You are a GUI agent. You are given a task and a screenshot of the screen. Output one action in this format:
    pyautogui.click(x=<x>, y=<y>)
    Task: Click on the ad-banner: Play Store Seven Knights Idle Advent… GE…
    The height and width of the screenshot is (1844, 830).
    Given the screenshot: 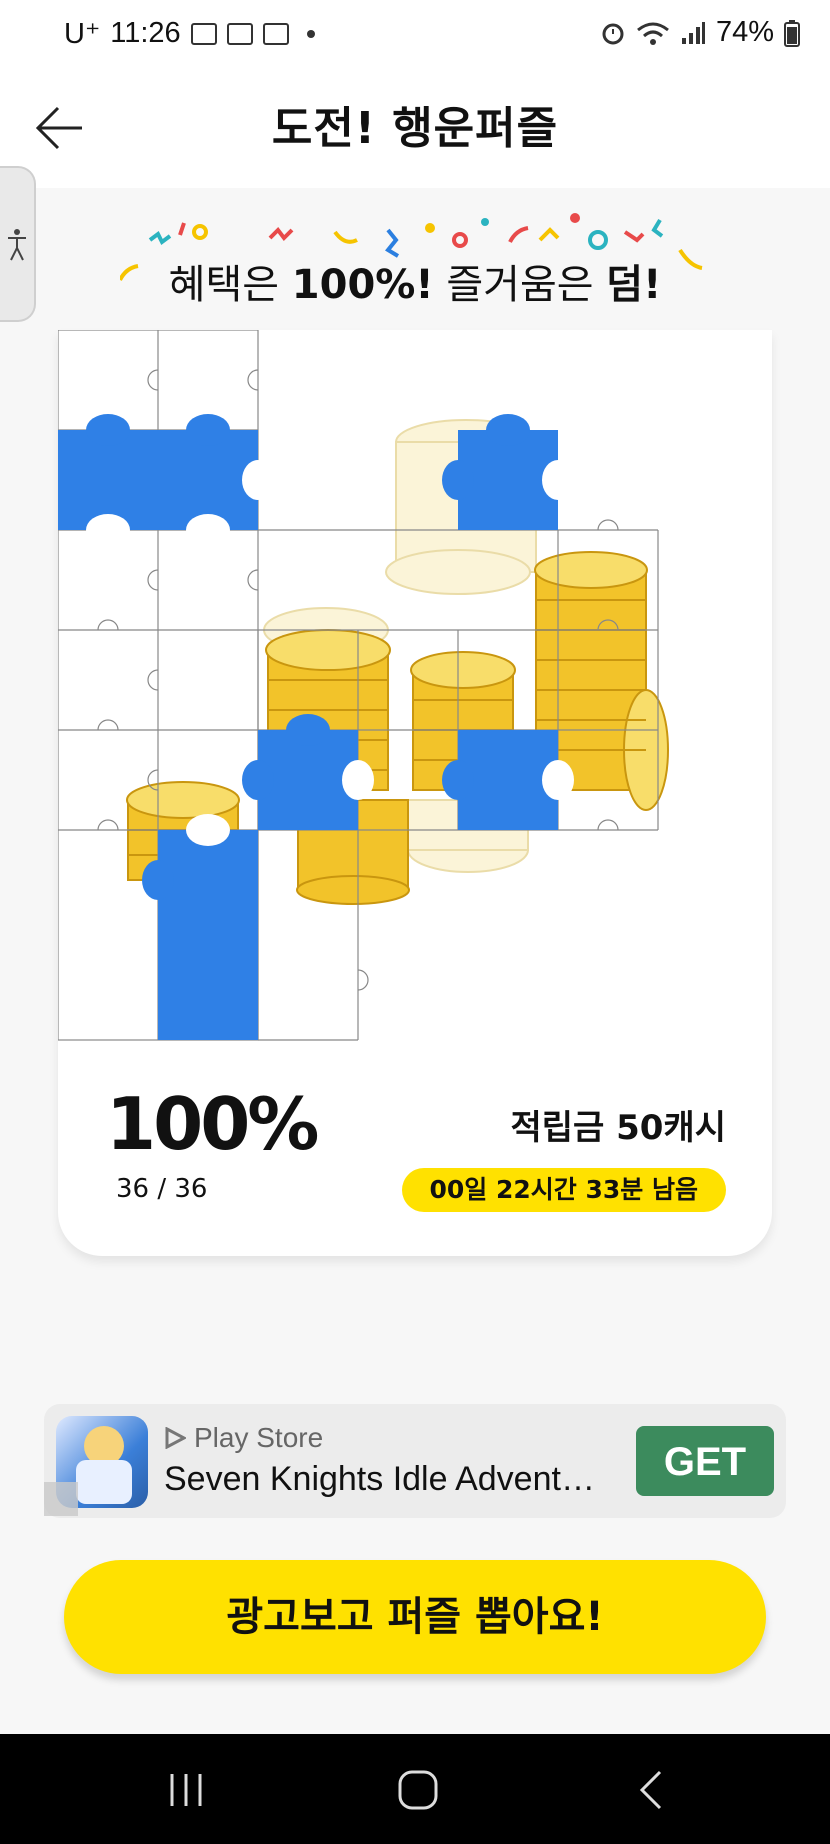 What is the action you would take?
    pyautogui.click(x=415, y=1461)
    